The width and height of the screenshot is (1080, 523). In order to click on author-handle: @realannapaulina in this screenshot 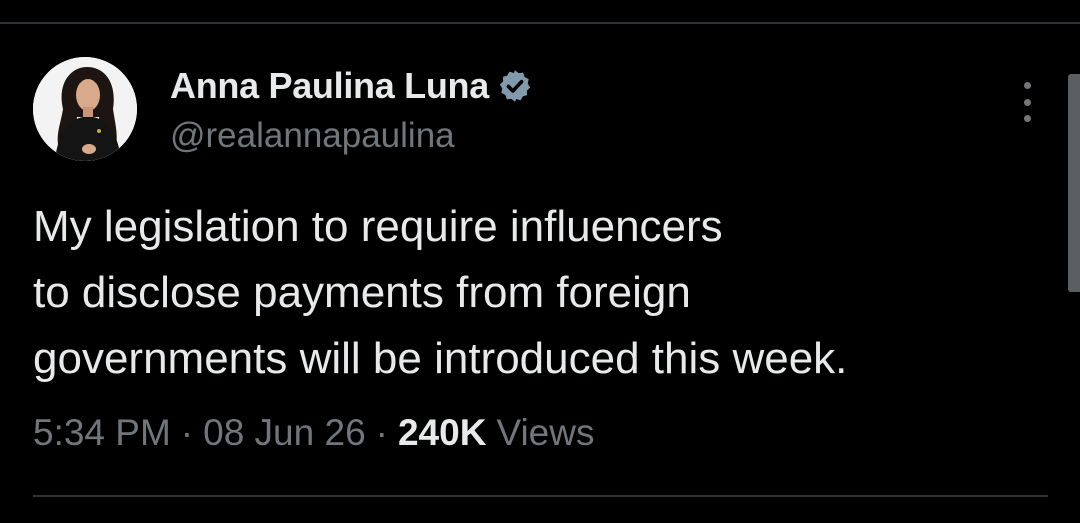, I will do `click(312, 136)`.